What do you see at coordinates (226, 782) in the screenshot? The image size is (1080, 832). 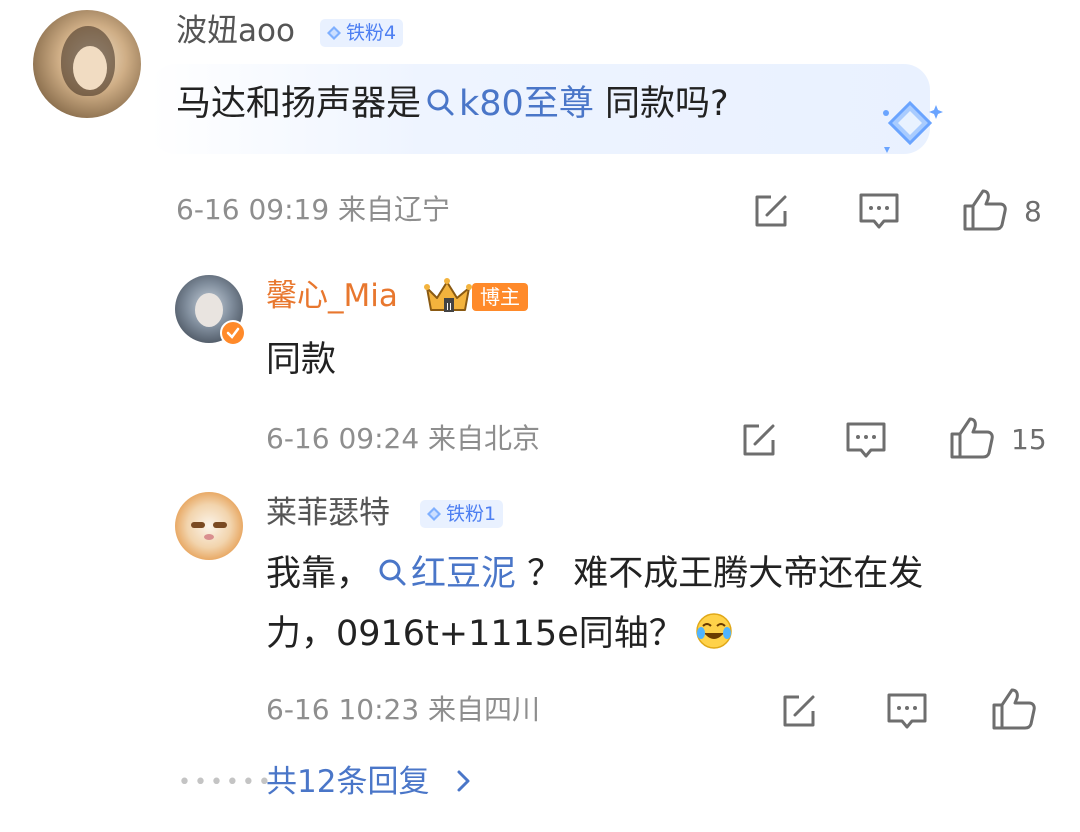 I see `thread-dots: ••••••` at bounding box center [226, 782].